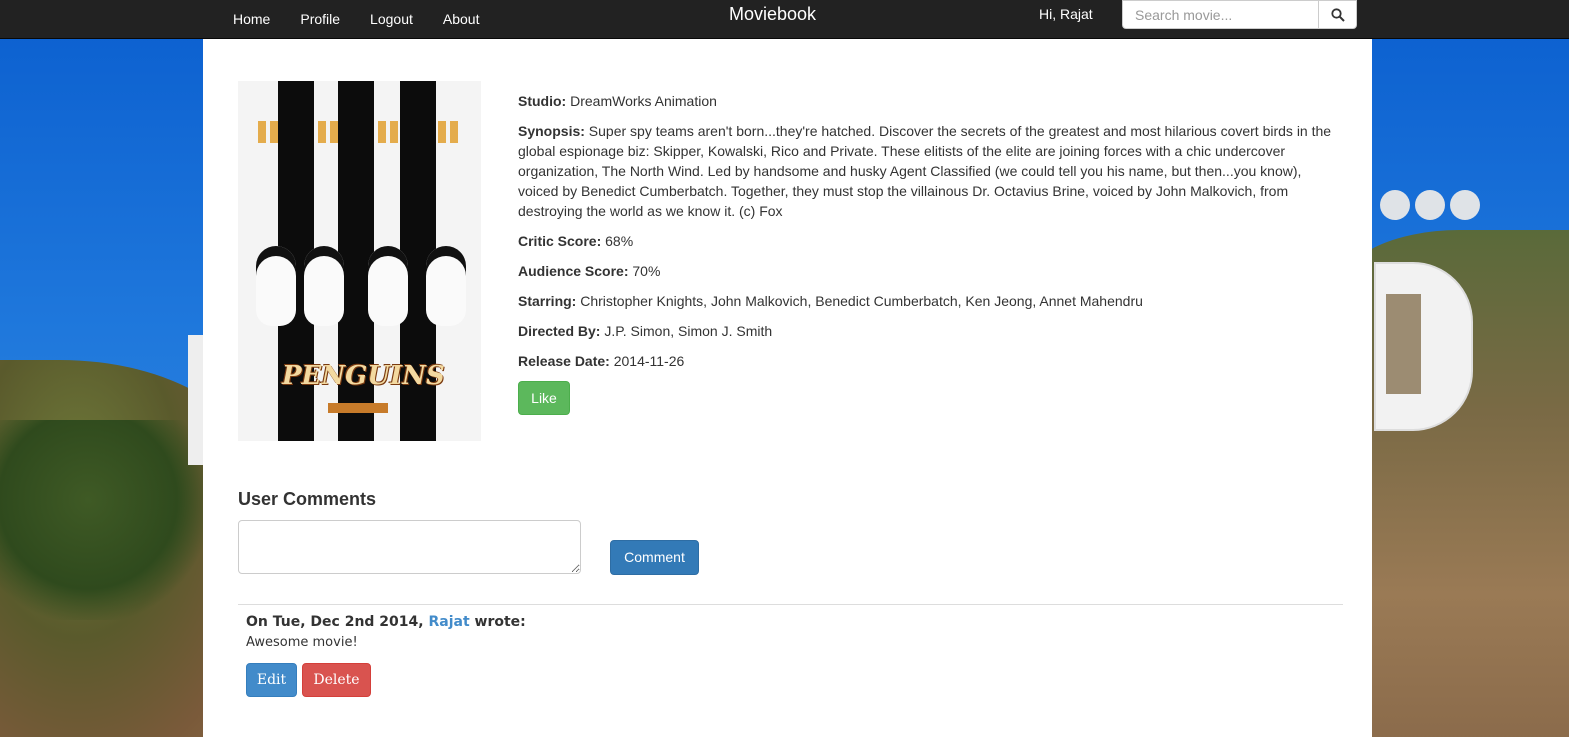  Describe the element at coordinates (386, 622) in the screenshot. I see `comment-meta: On Tue, Dec 2nd 2014, Rajat wrote:` at that location.